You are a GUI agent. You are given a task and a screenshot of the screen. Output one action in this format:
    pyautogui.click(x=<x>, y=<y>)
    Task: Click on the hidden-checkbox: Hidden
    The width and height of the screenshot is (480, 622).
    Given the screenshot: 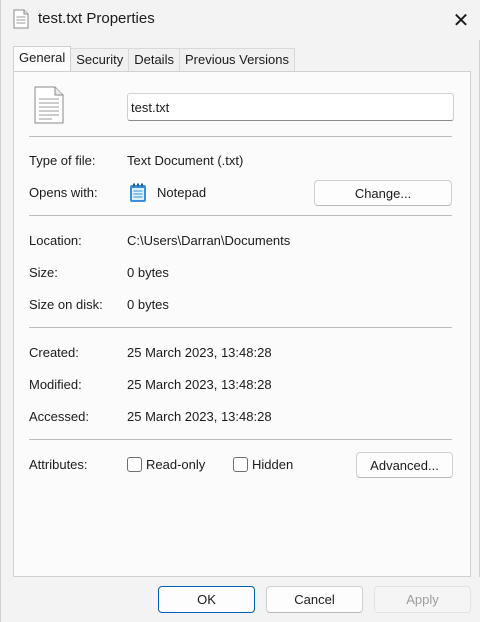 What is the action you would take?
    pyautogui.click(x=263, y=464)
    